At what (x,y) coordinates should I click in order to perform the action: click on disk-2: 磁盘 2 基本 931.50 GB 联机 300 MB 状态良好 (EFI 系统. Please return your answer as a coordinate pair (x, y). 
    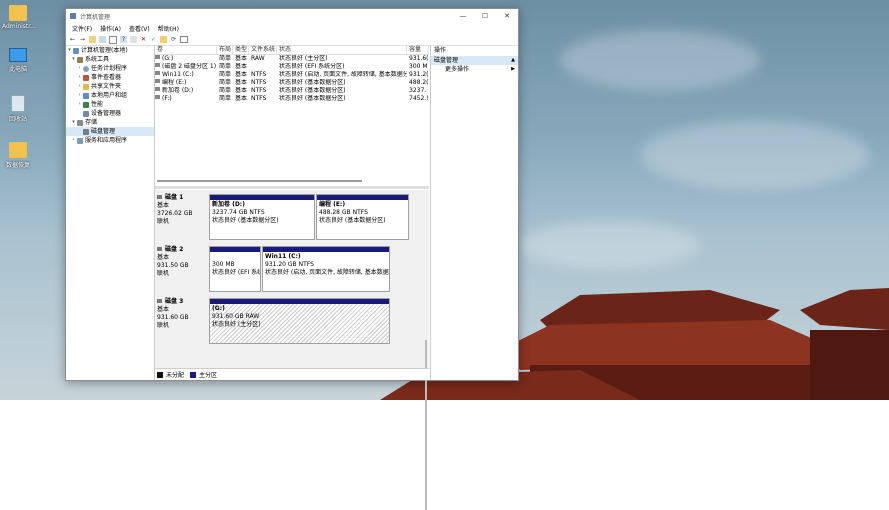
    Looking at the image, I should click on (285, 269).